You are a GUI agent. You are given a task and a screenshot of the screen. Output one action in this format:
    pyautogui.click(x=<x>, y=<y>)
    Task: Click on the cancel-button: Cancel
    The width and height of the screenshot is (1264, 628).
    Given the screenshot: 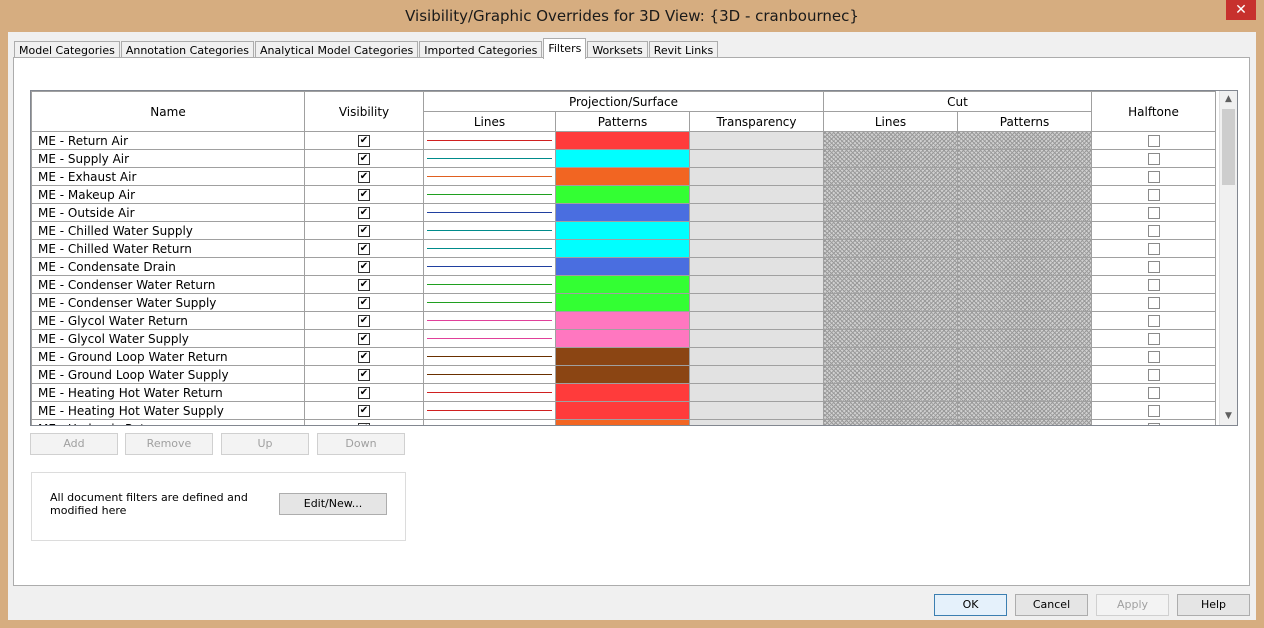 What is the action you would take?
    pyautogui.click(x=1051, y=605)
    